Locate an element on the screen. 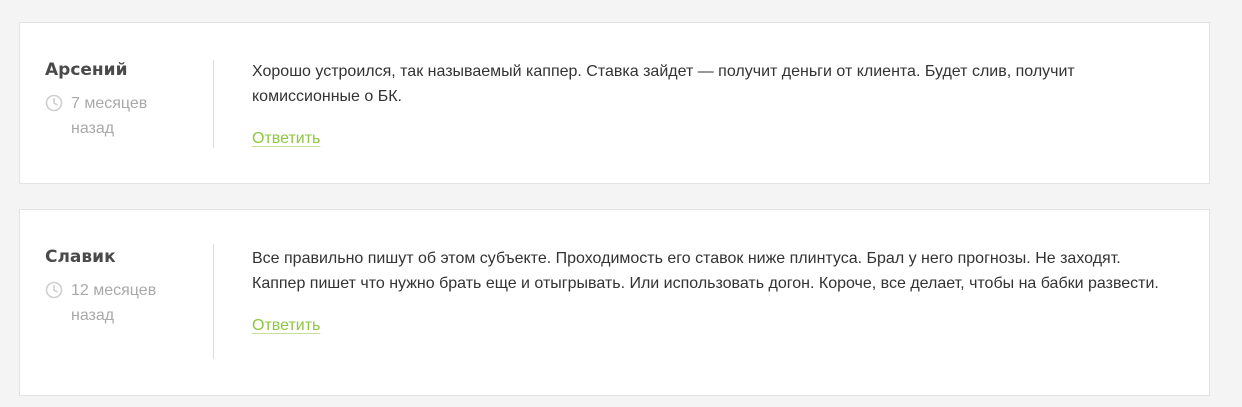 The image size is (1242, 407). comment-meta: Арсений 7 месяцев назад is located at coordinates (120, 100).